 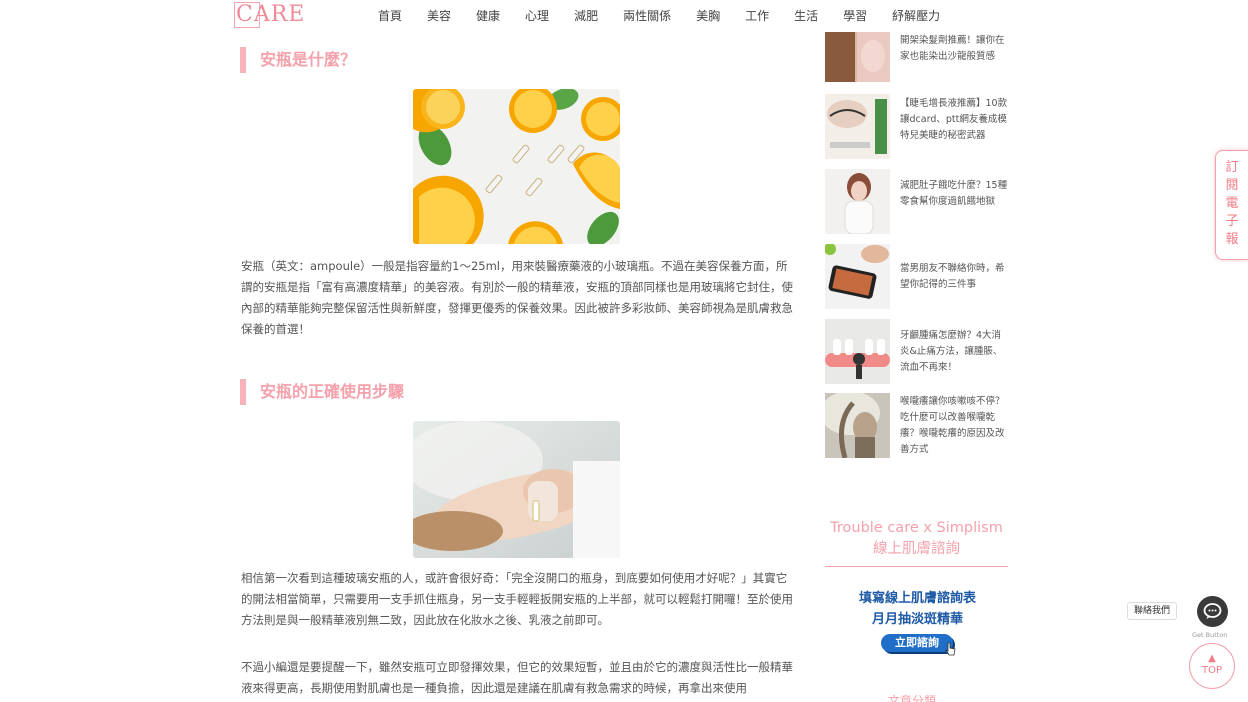 I want to click on sidebar-article-title: 減肥肚子餓吃什麼？15種零食幫你度過飢餓地獄, so click(x=954, y=193).